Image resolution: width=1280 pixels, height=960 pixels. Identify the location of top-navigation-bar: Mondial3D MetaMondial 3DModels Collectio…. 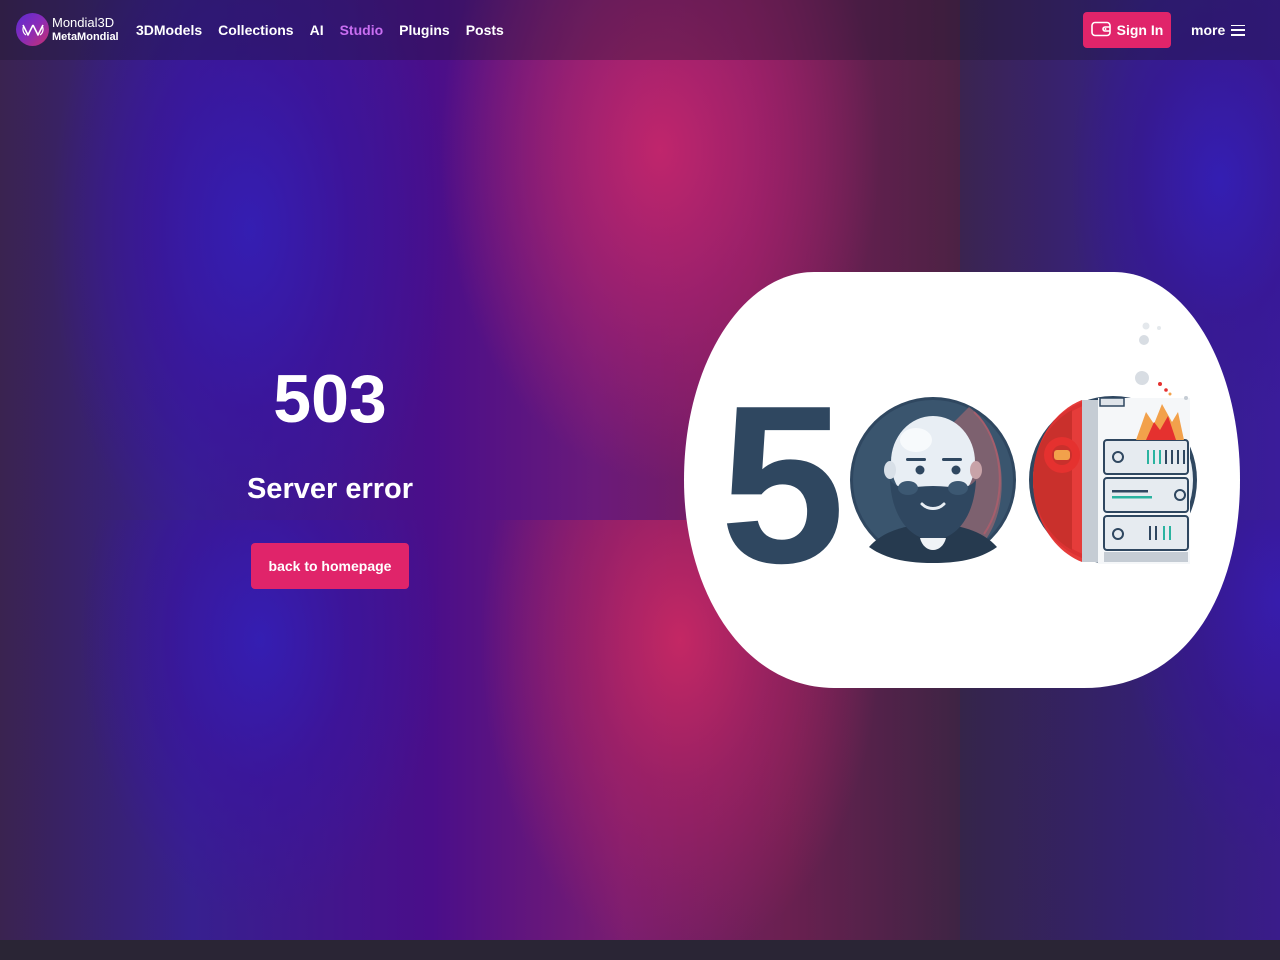
(640, 30).